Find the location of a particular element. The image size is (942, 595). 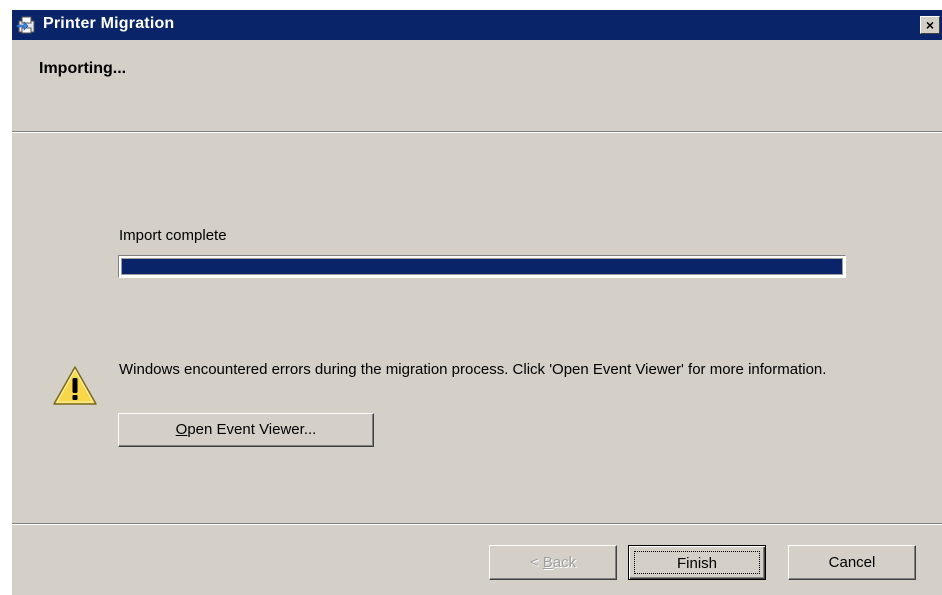

title-bar: Printer Migration × is located at coordinates (477, 25).